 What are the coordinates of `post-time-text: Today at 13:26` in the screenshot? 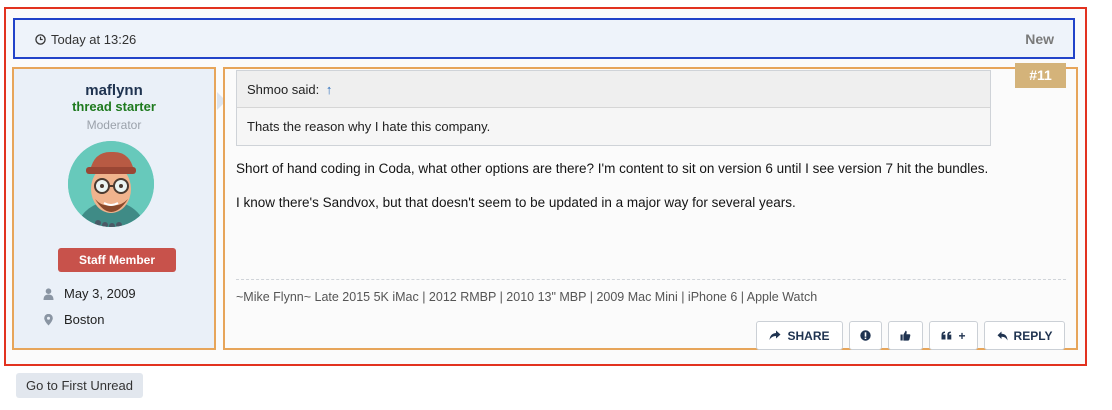 It's located at (94, 39).